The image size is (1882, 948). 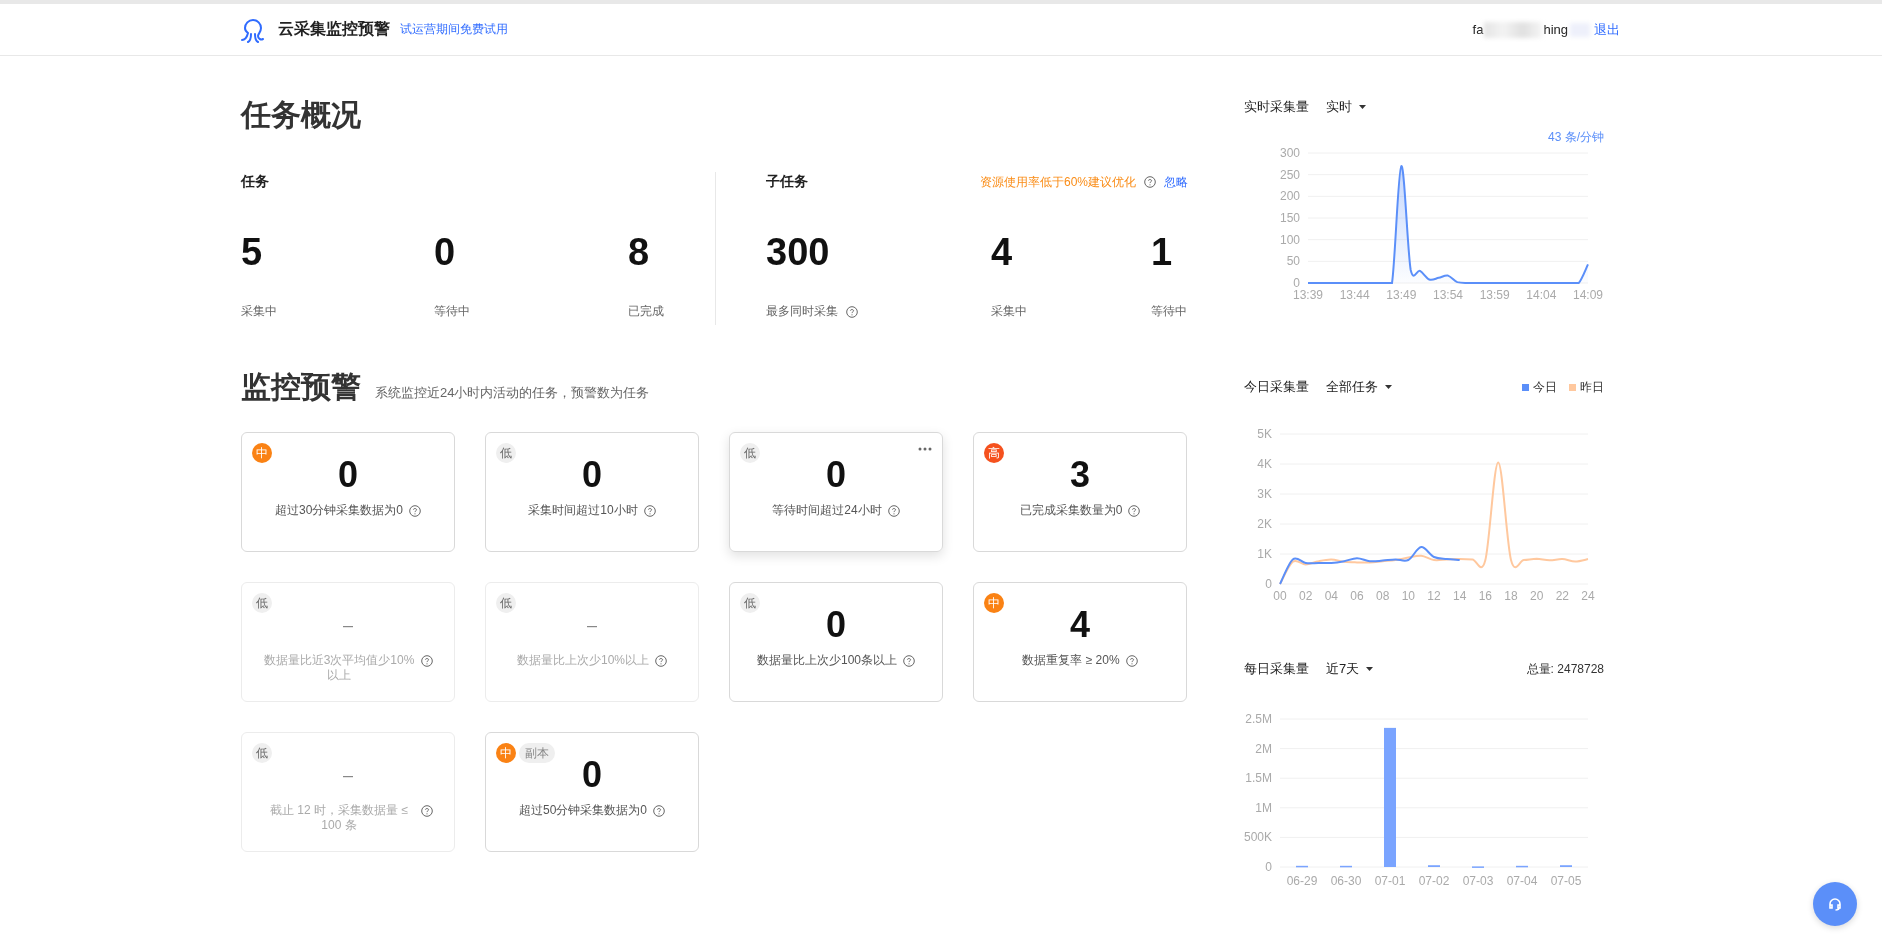 What do you see at coordinates (1264, 494) in the screenshot?
I see `axis-label: 3K` at bounding box center [1264, 494].